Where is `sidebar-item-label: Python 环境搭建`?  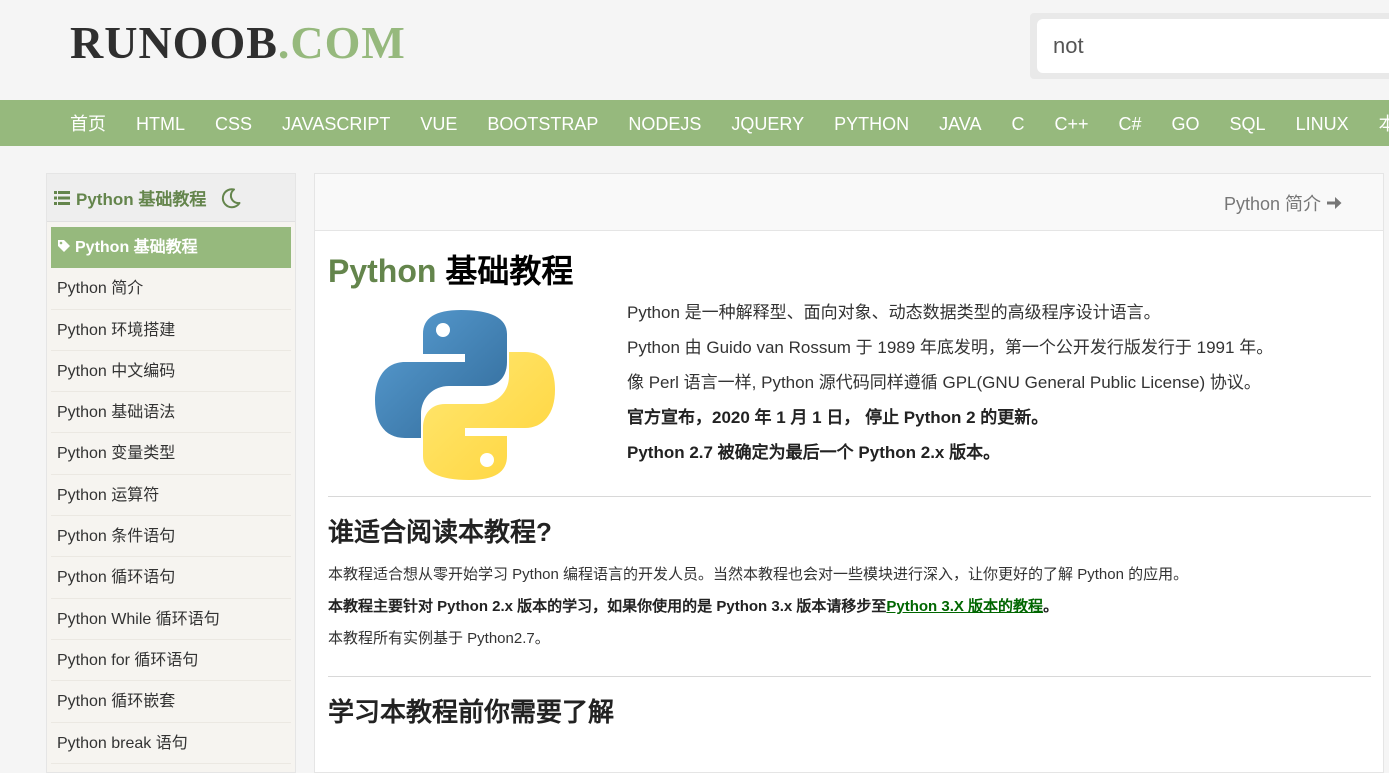
sidebar-item-label: Python 环境搭建 is located at coordinates (116, 330).